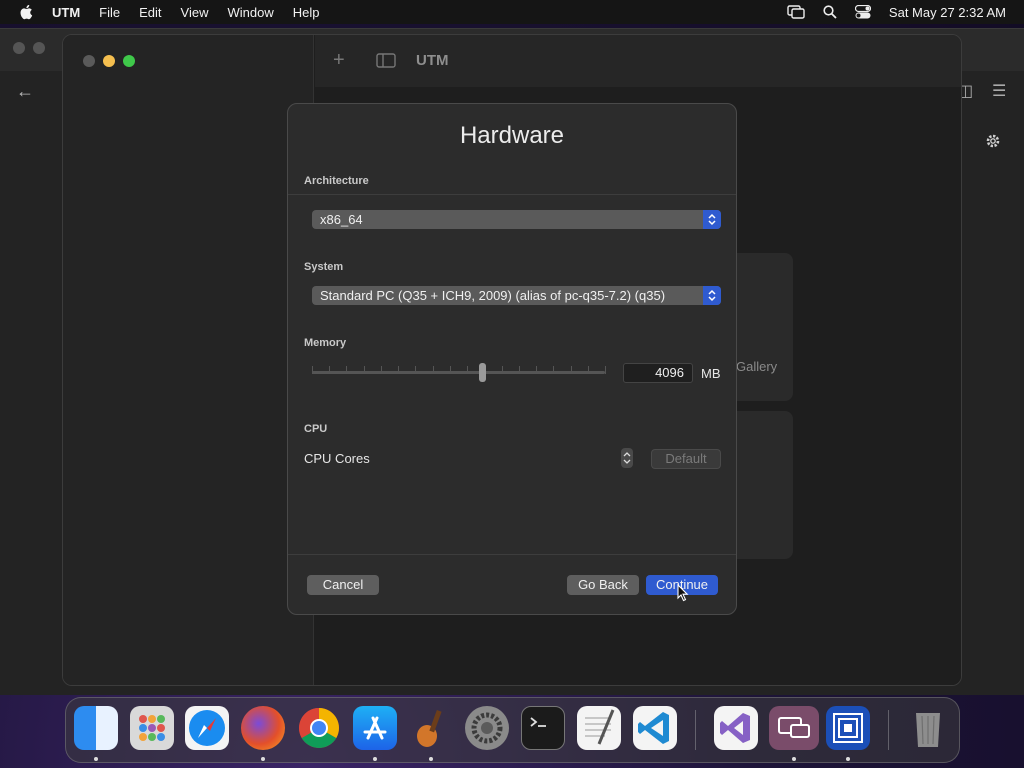 Image resolution: width=1024 pixels, height=768 pixels. I want to click on safari-icon, so click(207, 728).